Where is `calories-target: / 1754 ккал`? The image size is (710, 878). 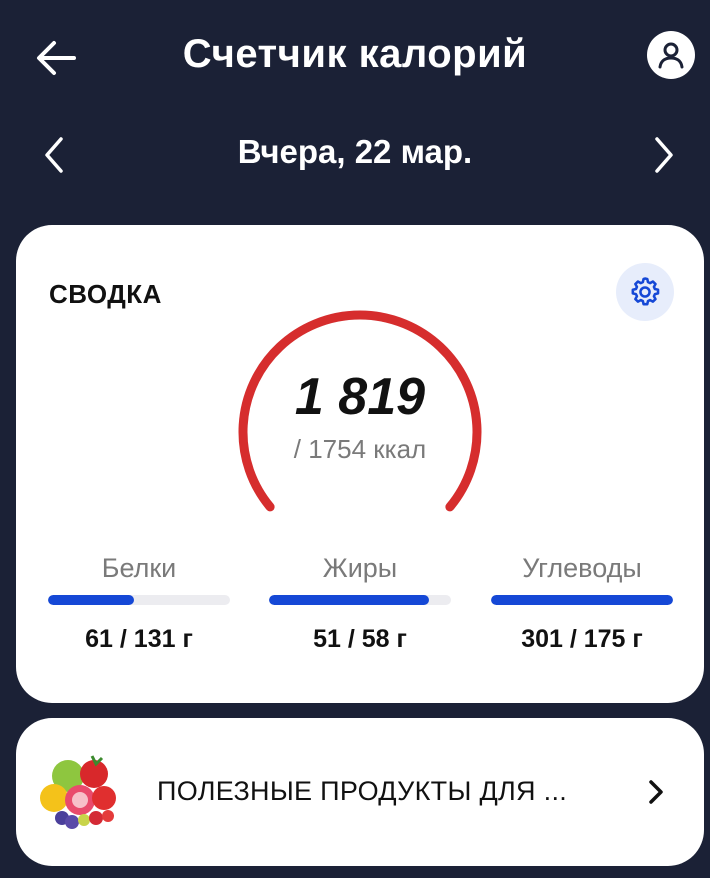
calories-target: / 1754 ккал is located at coordinates (360, 449).